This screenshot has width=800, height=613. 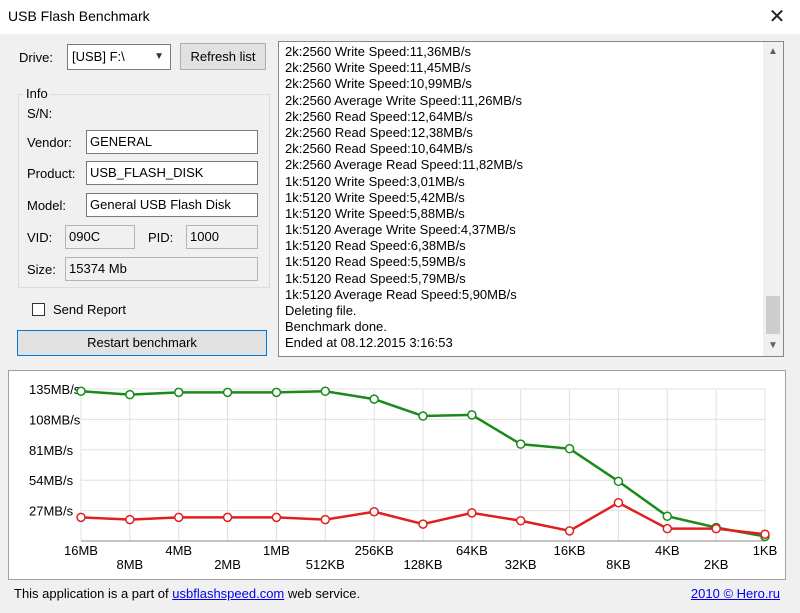 I want to click on log-line: Deleting file., so click(x=321, y=310).